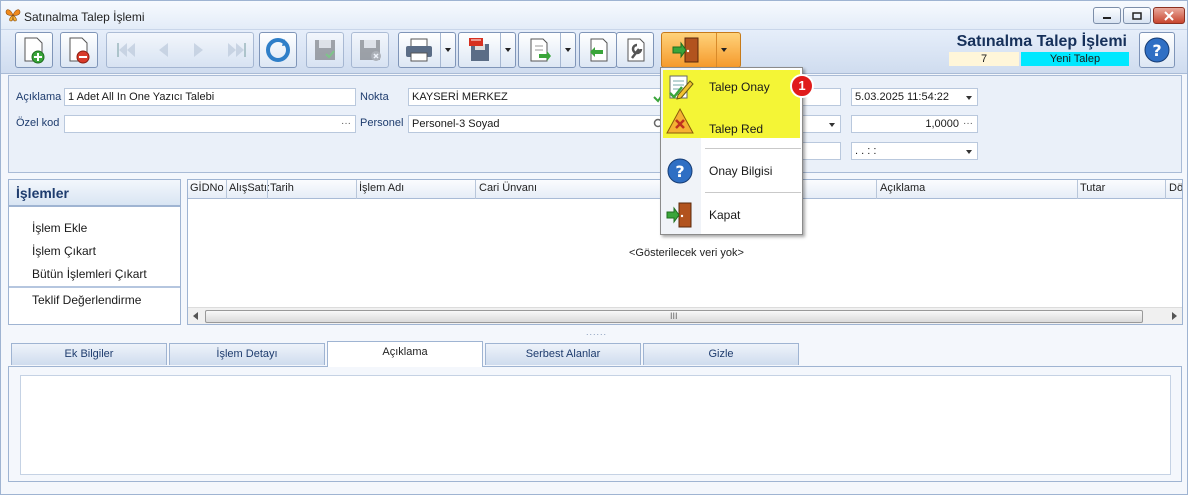 This screenshot has height=495, width=1188. Describe the element at coordinates (731, 121) in the screenshot. I see `menu-item-talep-red: Talep Red` at that location.